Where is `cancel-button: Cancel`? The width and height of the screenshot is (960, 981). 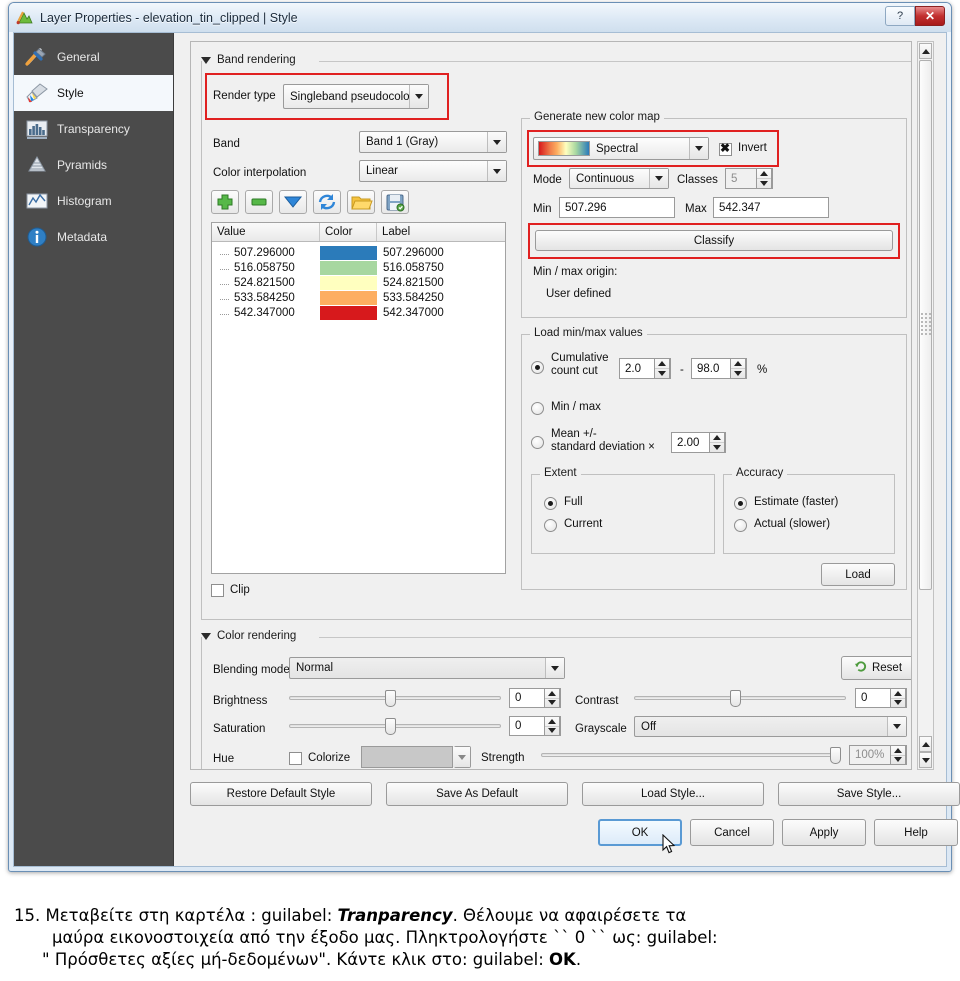
cancel-button: Cancel is located at coordinates (732, 832).